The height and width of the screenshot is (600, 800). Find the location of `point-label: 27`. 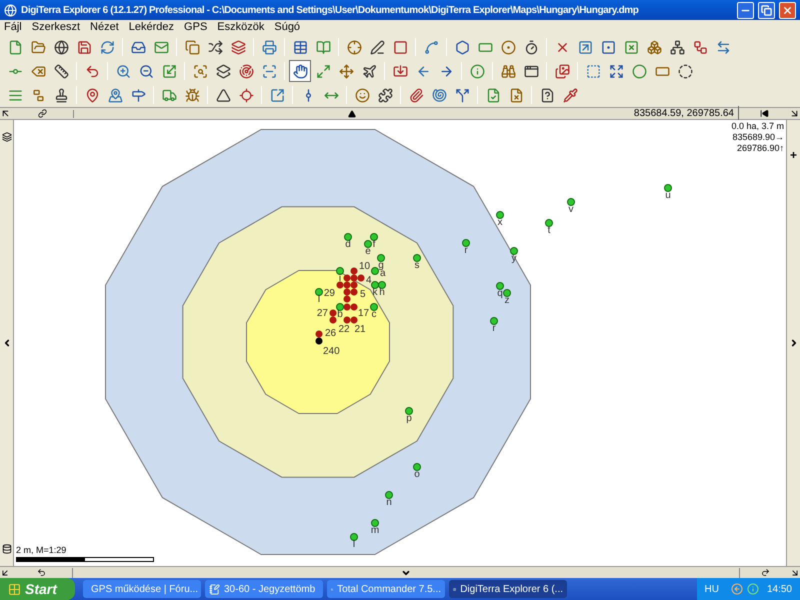

point-label: 27 is located at coordinates (322, 313).